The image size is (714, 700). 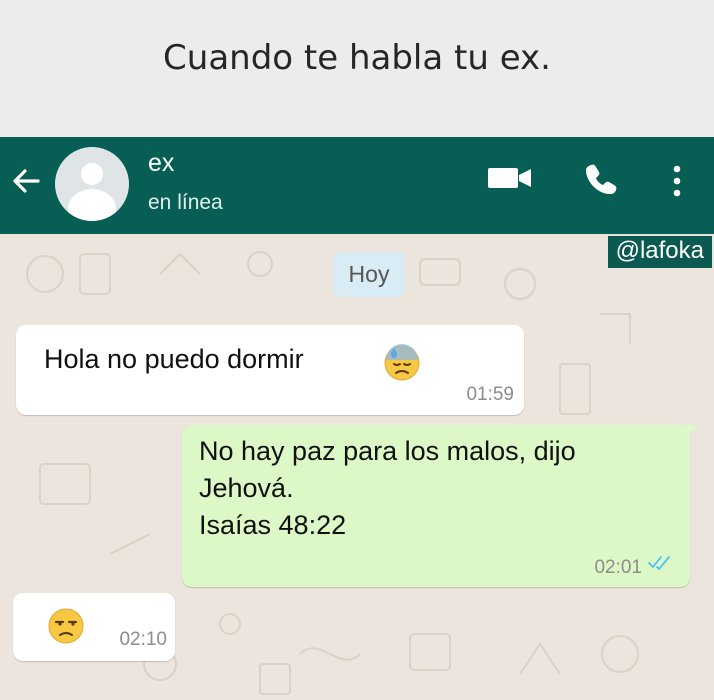 I want to click on video-call-icon, so click(x=511, y=178).